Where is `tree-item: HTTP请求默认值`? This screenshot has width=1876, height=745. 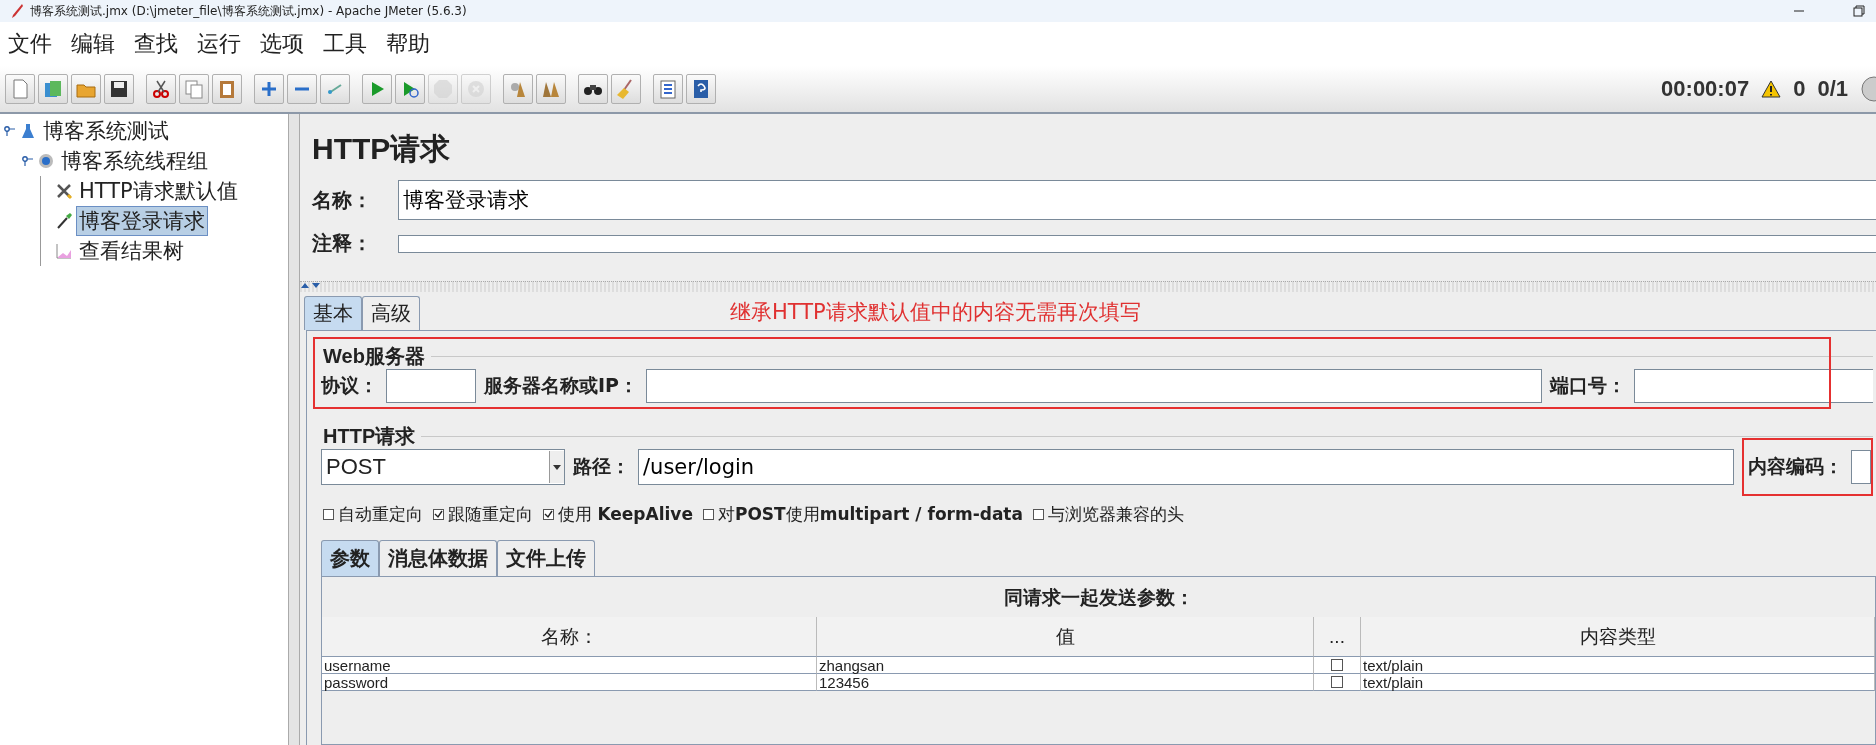
tree-item: HTTP请求默认值 is located at coordinates (158, 191).